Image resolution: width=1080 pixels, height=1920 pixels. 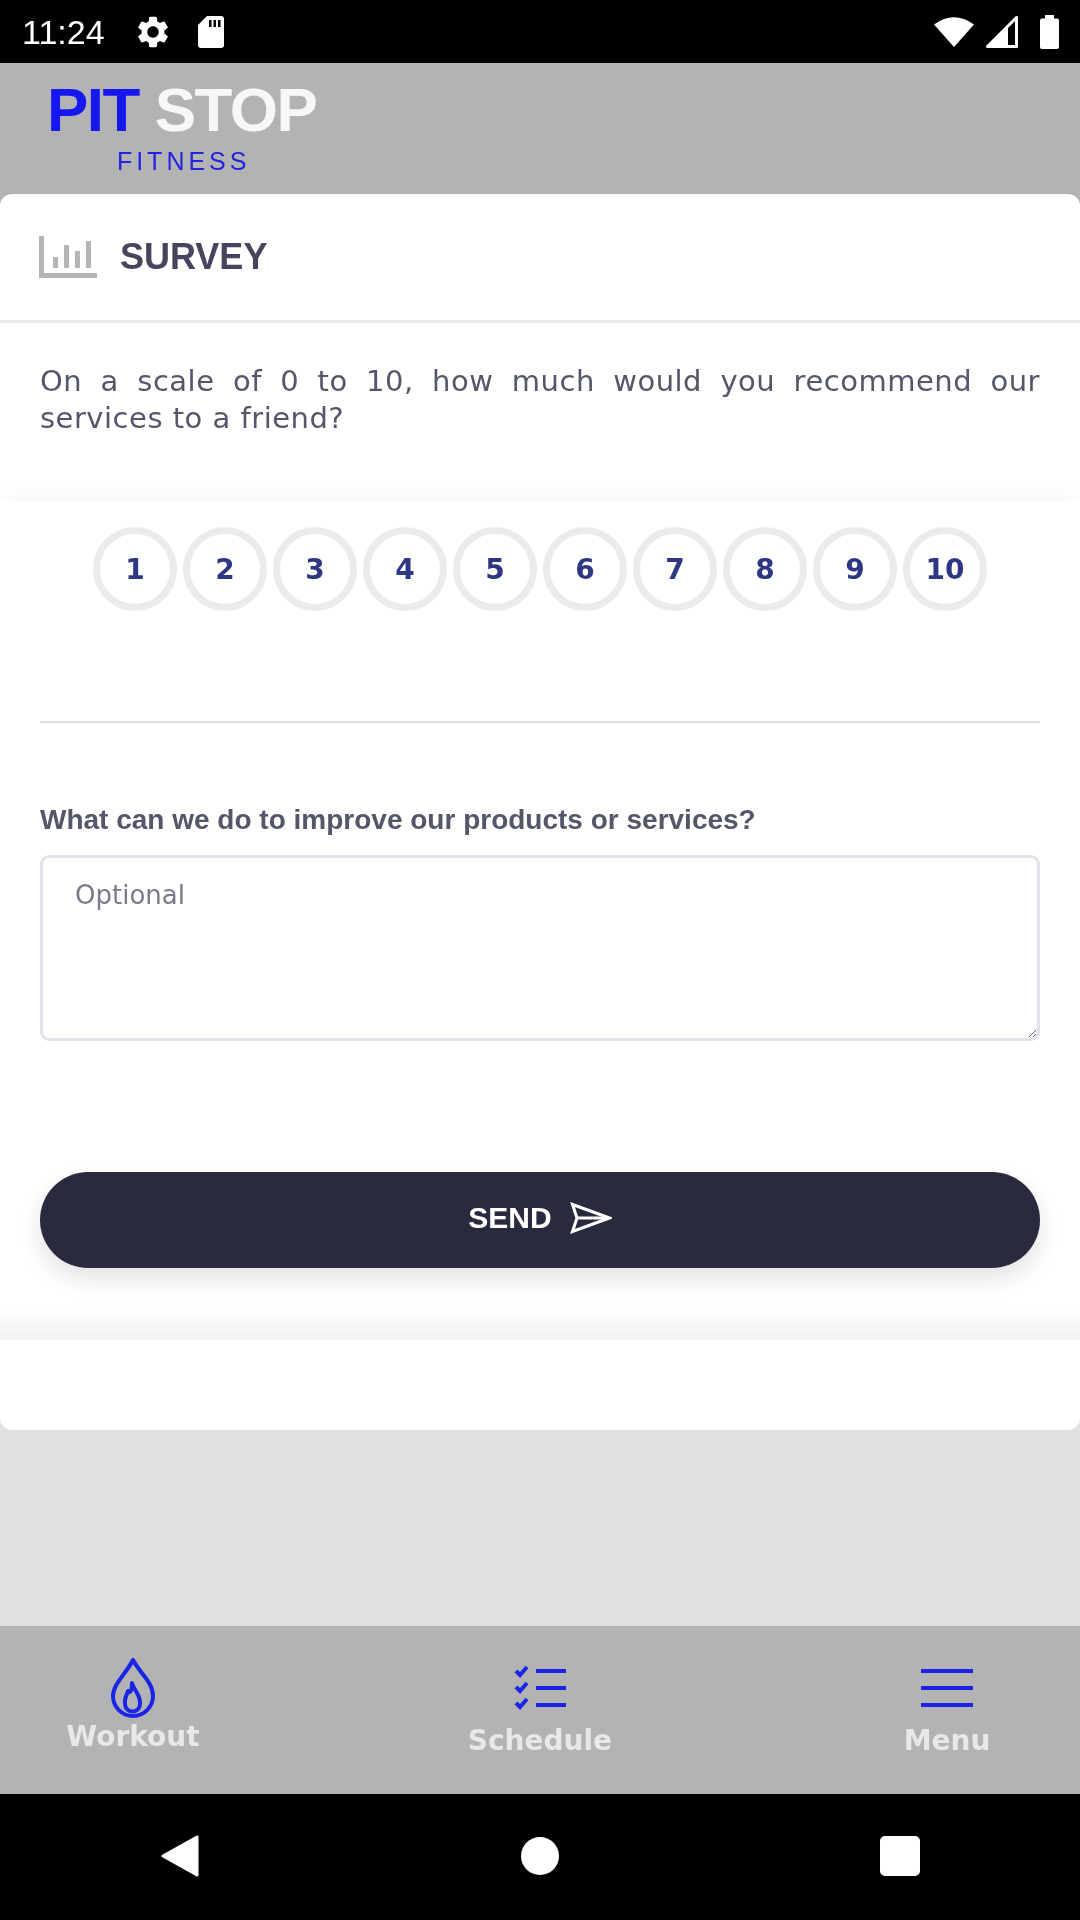 I want to click on logo-wordmark: PIT STOP, so click(x=182, y=110).